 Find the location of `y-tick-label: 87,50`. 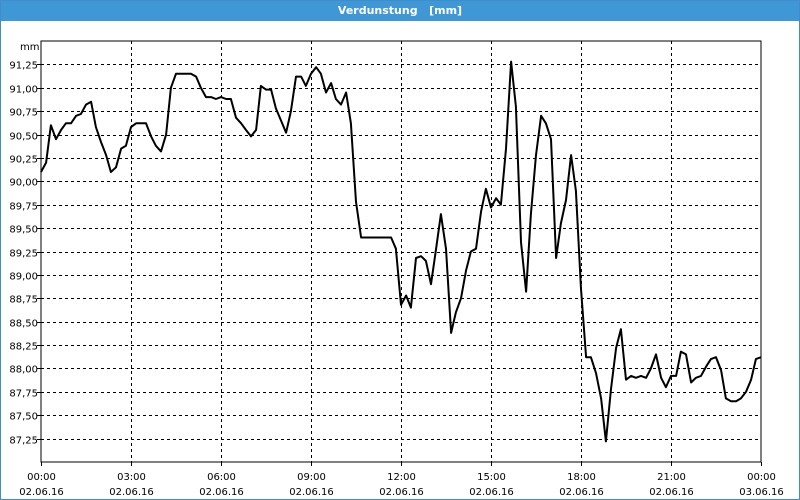

y-tick-label: 87,50 is located at coordinates (23, 417).